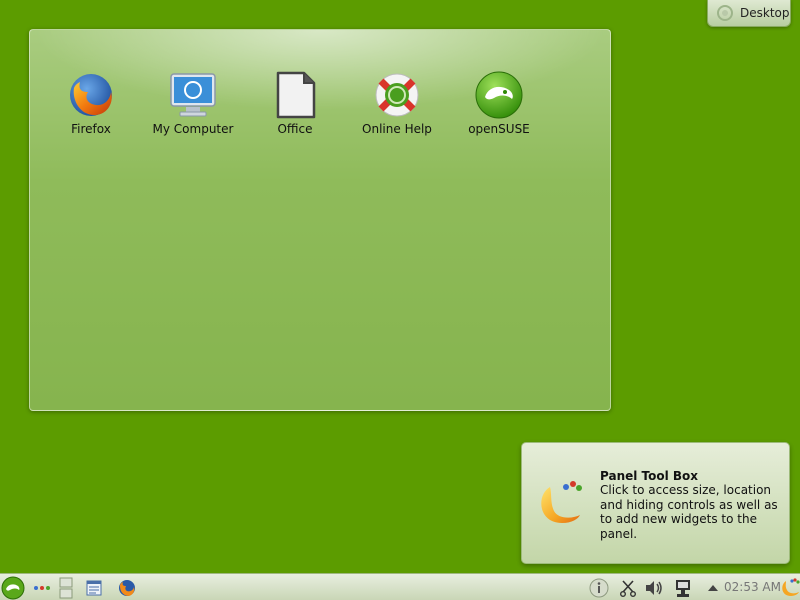 The image size is (800, 600). What do you see at coordinates (91, 129) in the screenshot?
I see `desktop-icon-label: Firefox` at bounding box center [91, 129].